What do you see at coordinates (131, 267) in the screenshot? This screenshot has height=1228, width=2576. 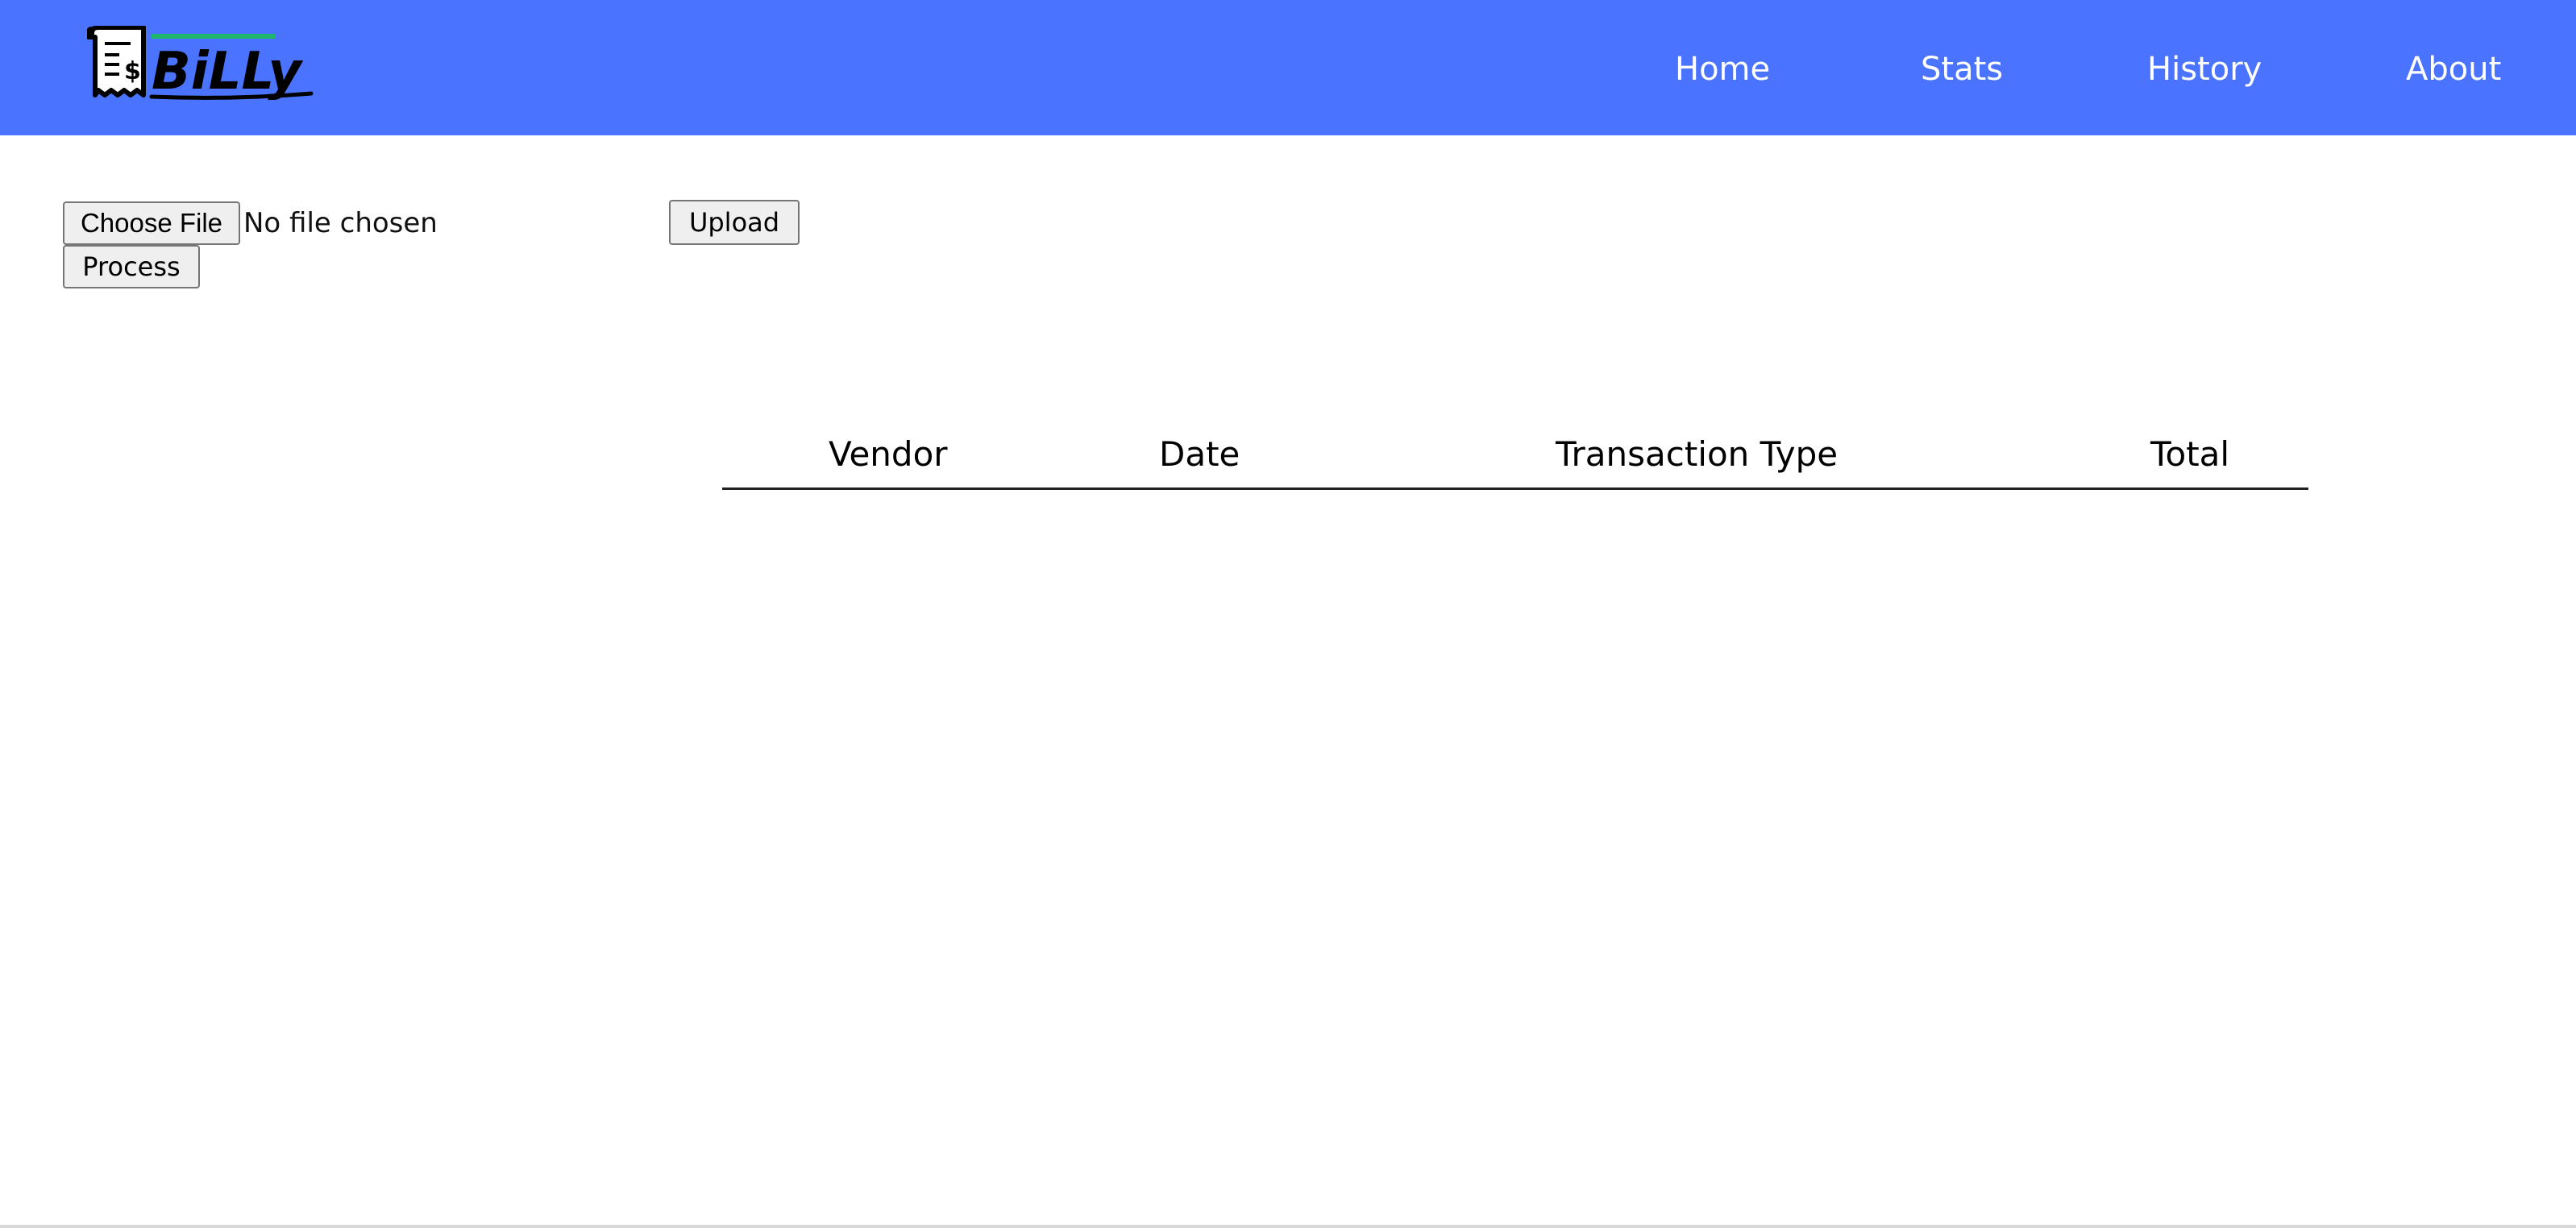 I see `process-button: Process` at bounding box center [131, 267].